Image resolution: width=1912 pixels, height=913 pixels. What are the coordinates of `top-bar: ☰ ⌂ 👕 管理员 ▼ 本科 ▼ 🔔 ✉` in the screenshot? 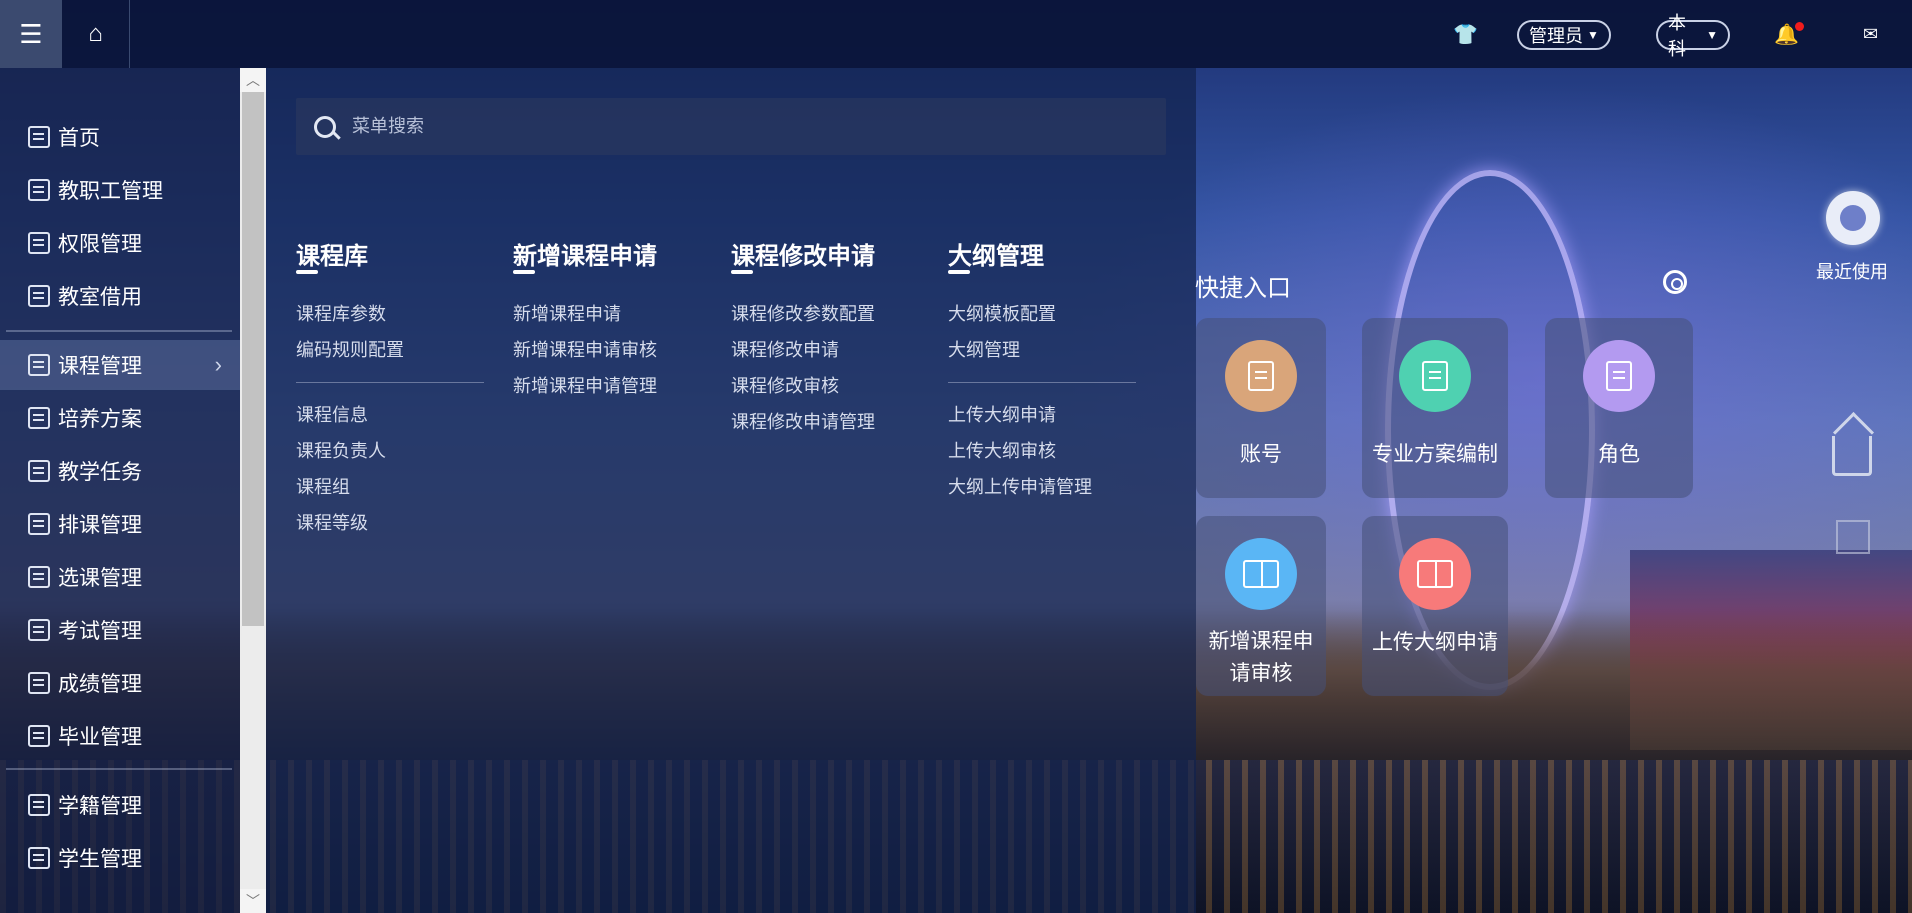 It's located at (956, 34).